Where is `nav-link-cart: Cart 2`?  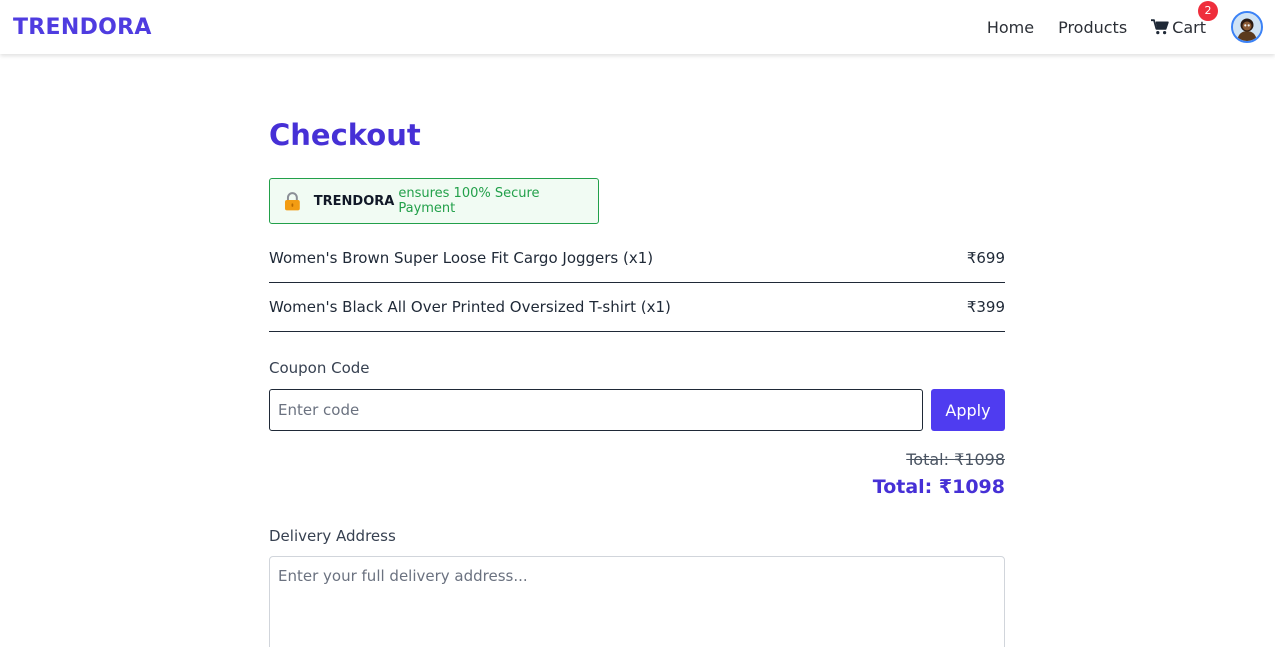
nav-link-cart: Cart 2 is located at coordinates (1184, 18).